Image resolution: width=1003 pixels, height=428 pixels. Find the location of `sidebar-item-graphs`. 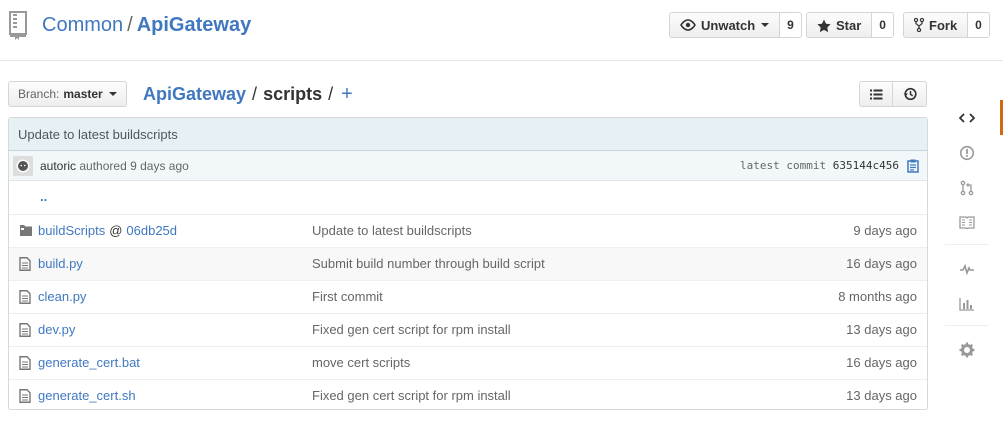

sidebar-item-graphs is located at coordinates (967, 303).